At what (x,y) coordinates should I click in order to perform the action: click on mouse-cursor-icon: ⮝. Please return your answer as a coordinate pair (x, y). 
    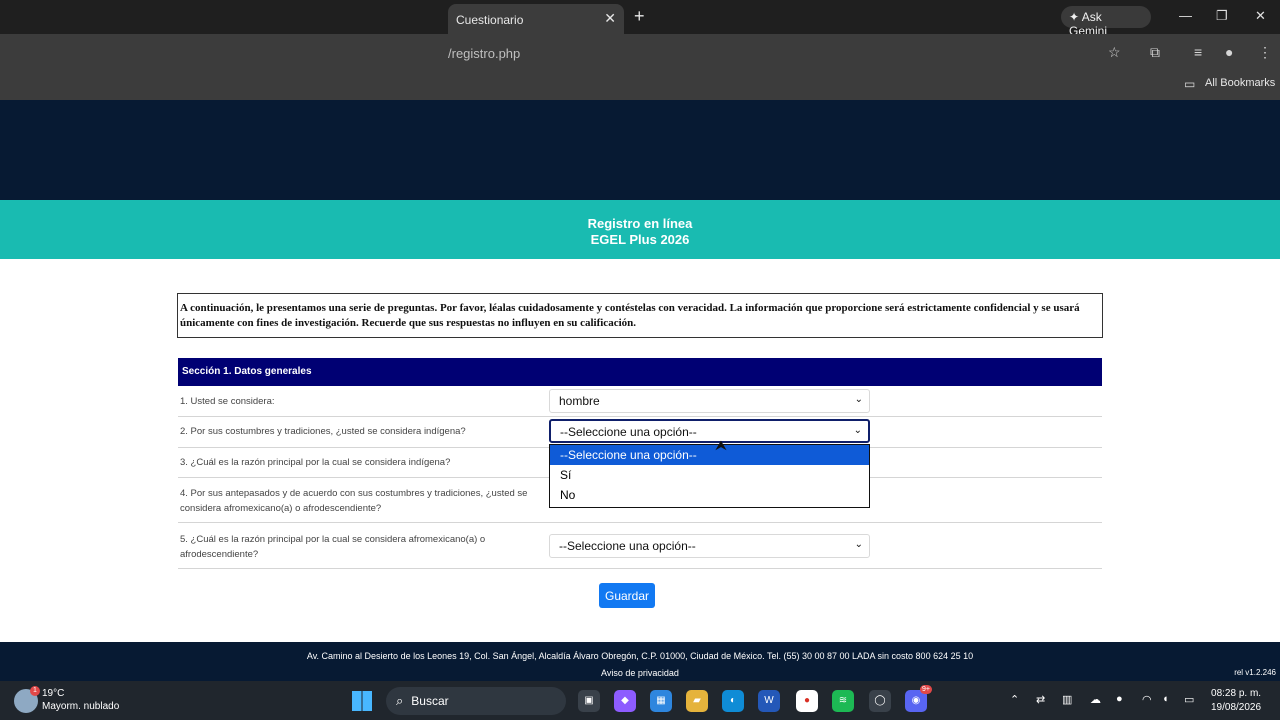
    Looking at the image, I should click on (721, 445).